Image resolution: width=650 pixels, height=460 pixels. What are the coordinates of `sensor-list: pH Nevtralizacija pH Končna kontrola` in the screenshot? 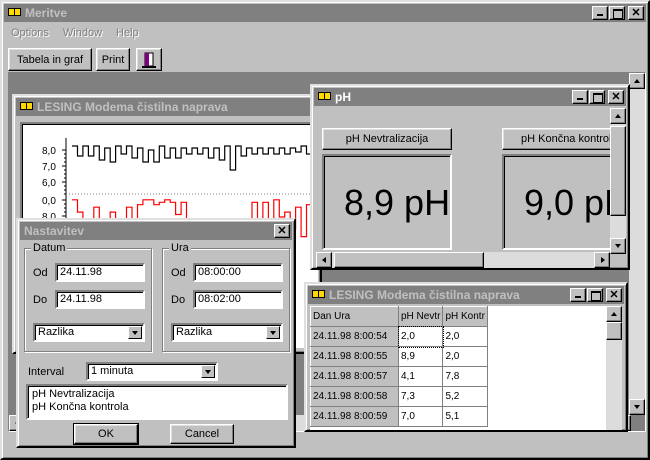 It's located at (157, 402).